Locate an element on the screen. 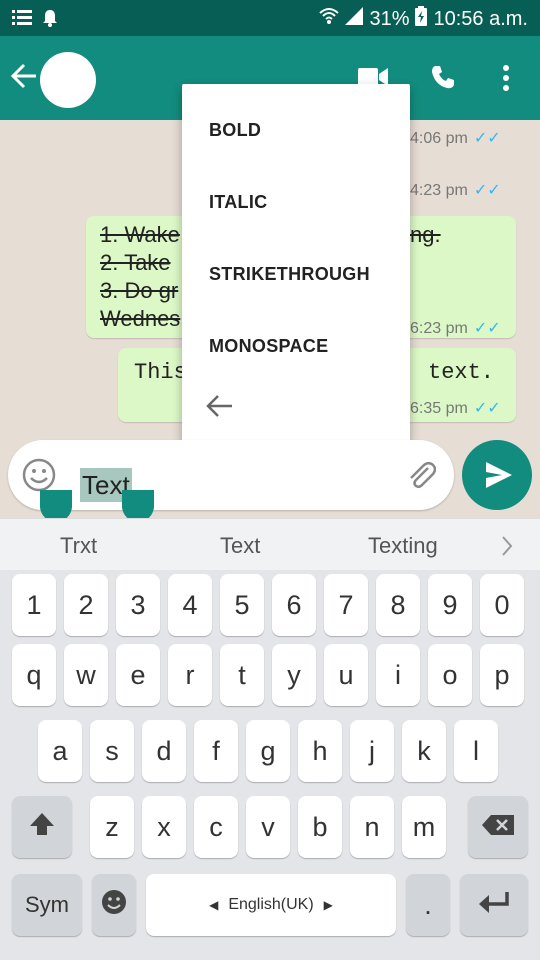  key-2: 2 is located at coordinates (86, 605).